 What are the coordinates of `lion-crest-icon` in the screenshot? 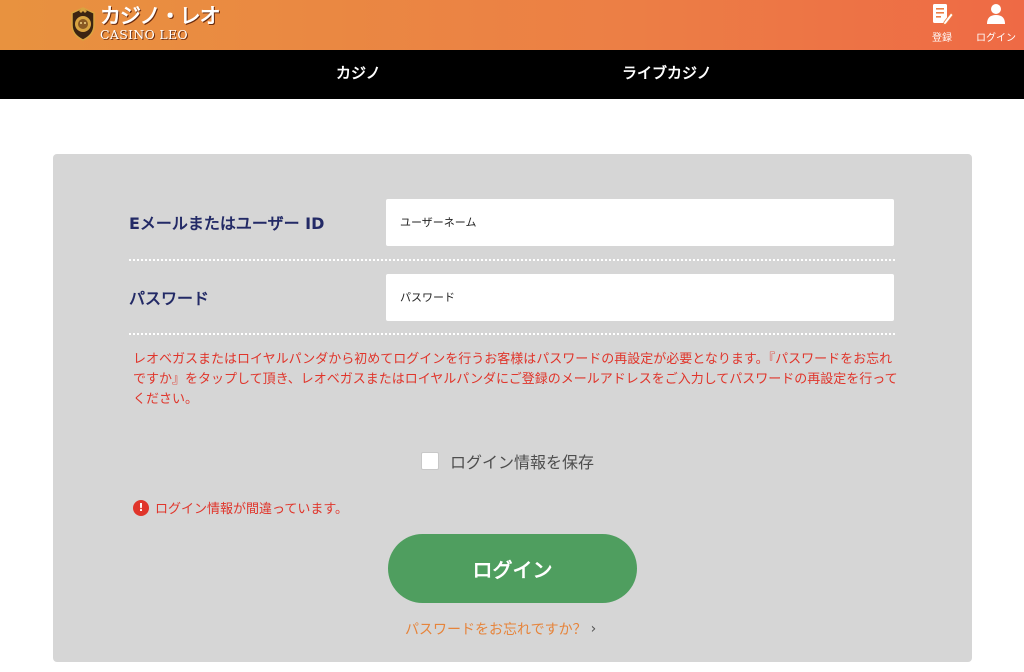 It's located at (83, 24).